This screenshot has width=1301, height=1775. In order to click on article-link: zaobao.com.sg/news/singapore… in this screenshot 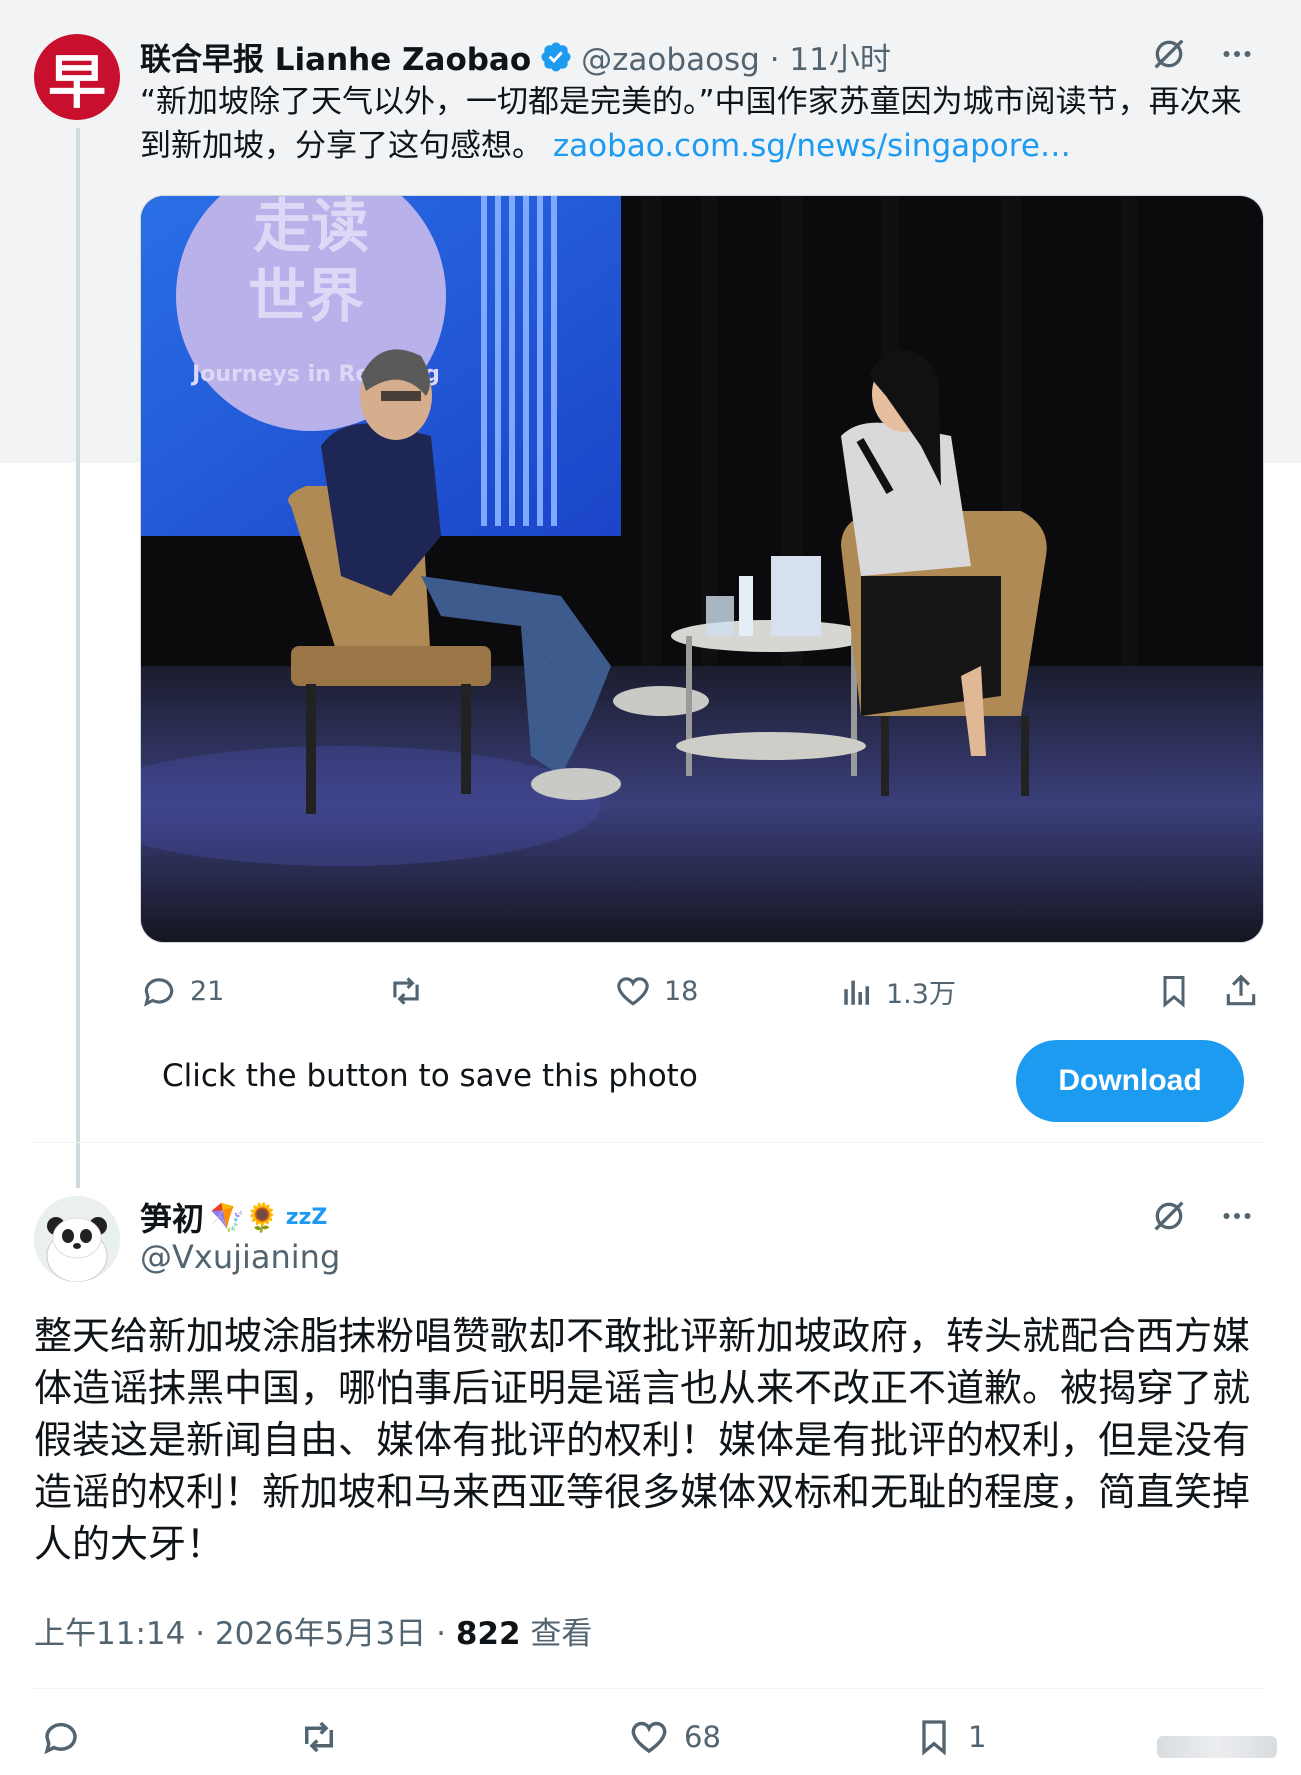, I will do `click(812, 146)`.